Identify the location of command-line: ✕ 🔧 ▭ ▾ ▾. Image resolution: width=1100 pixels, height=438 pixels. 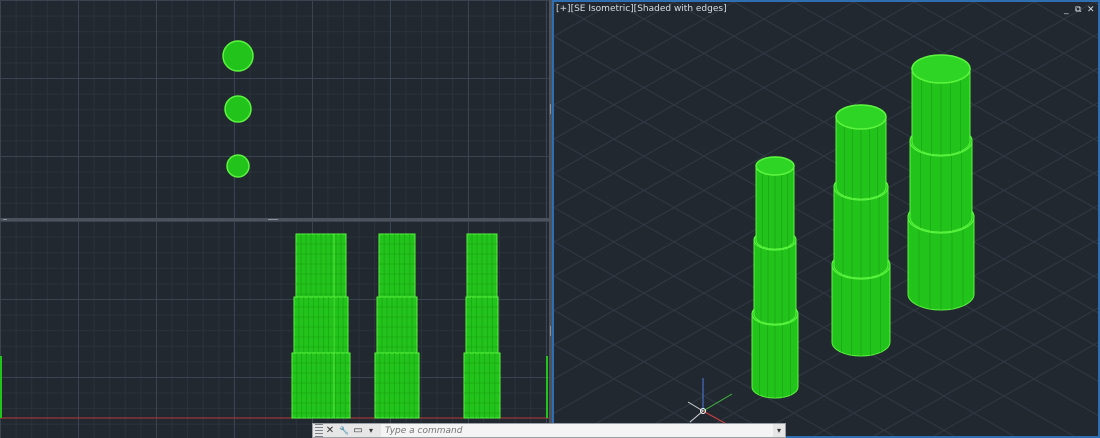
(549, 430).